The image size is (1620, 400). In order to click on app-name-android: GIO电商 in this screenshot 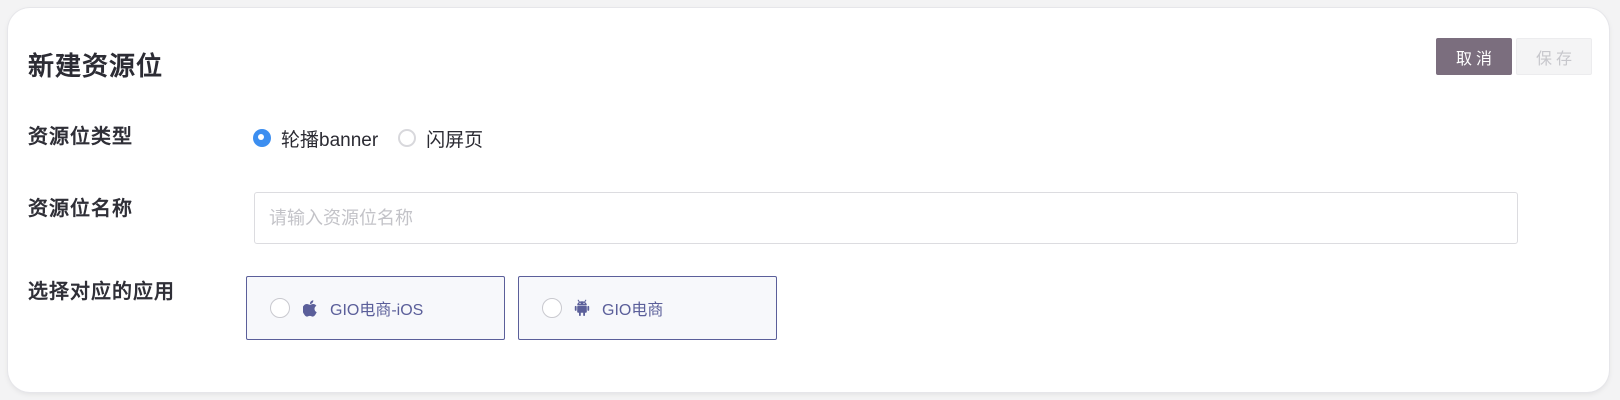, I will do `click(633, 310)`.